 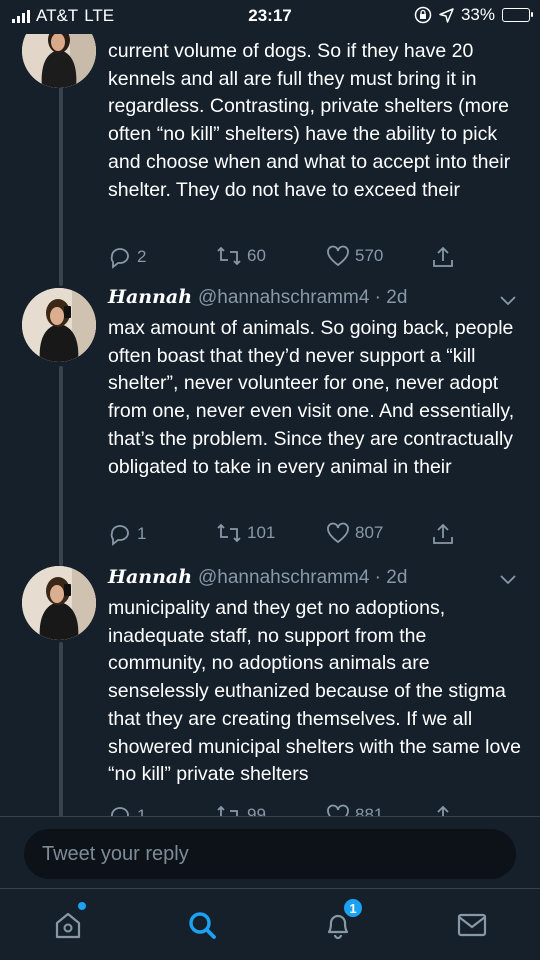 I want to click on retweet-count: 101, so click(x=261, y=532).